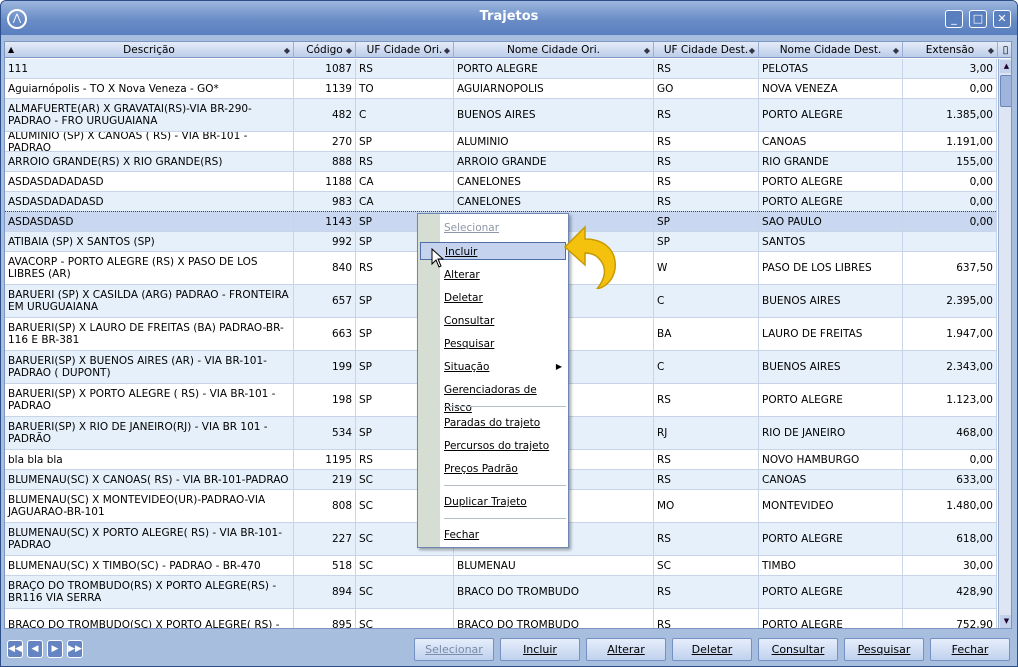 The height and width of the screenshot is (667, 1018). I want to click on last-page-icon: ▶▶, so click(75, 649).